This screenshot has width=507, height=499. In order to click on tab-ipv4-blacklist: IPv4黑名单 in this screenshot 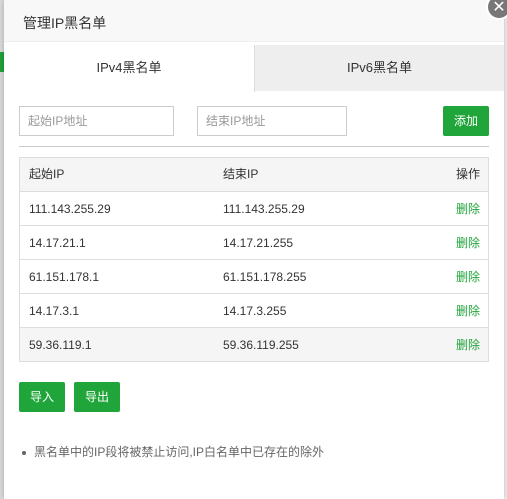, I will do `click(129, 68)`.